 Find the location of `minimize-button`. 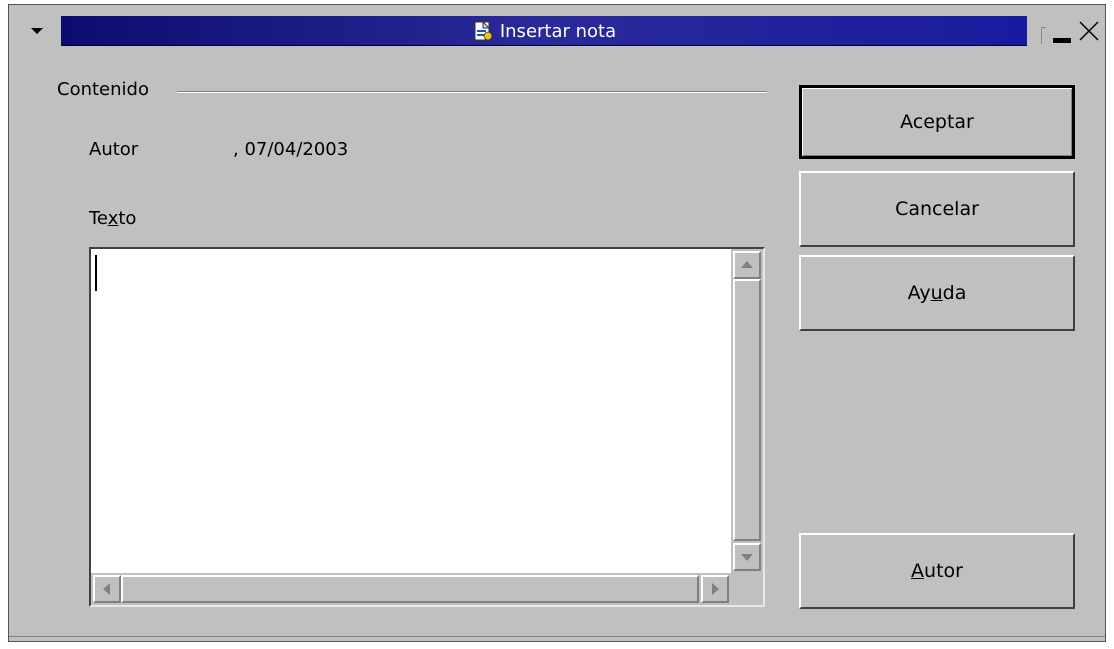

minimize-button is located at coordinates (1062, 33).